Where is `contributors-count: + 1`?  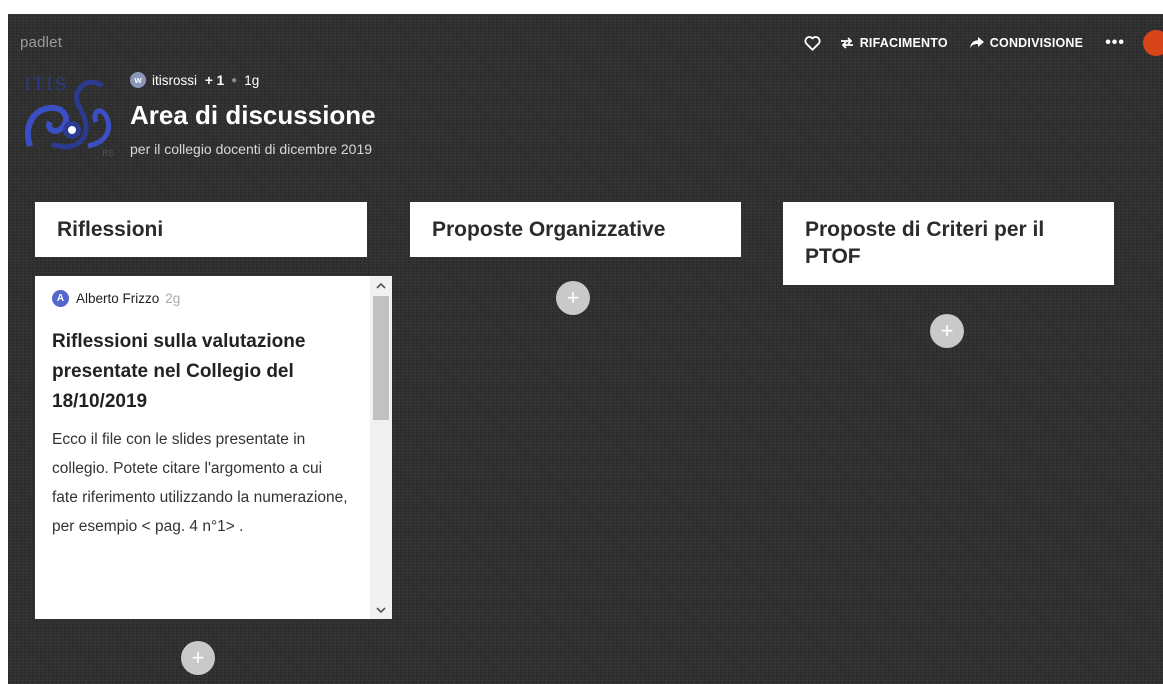
contributors-count: + 1 is located at coordinates (214, 80).